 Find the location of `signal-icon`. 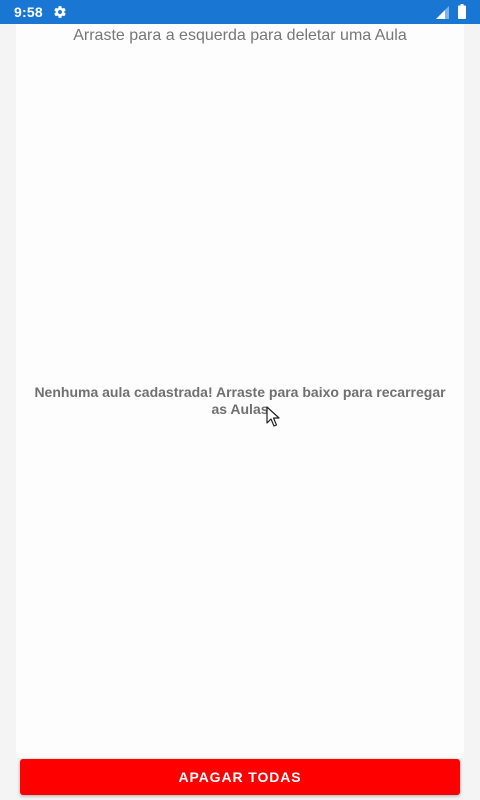

signal-icon is located at coordinates (442, 12).